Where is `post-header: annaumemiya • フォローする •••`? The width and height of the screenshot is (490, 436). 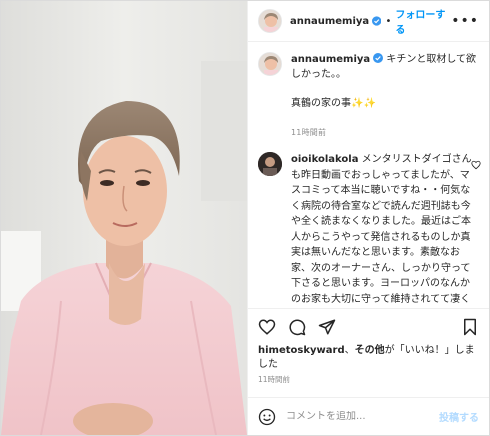 post-header: annaumemiya • フォローする ••• is located at coordinates (368, 21).